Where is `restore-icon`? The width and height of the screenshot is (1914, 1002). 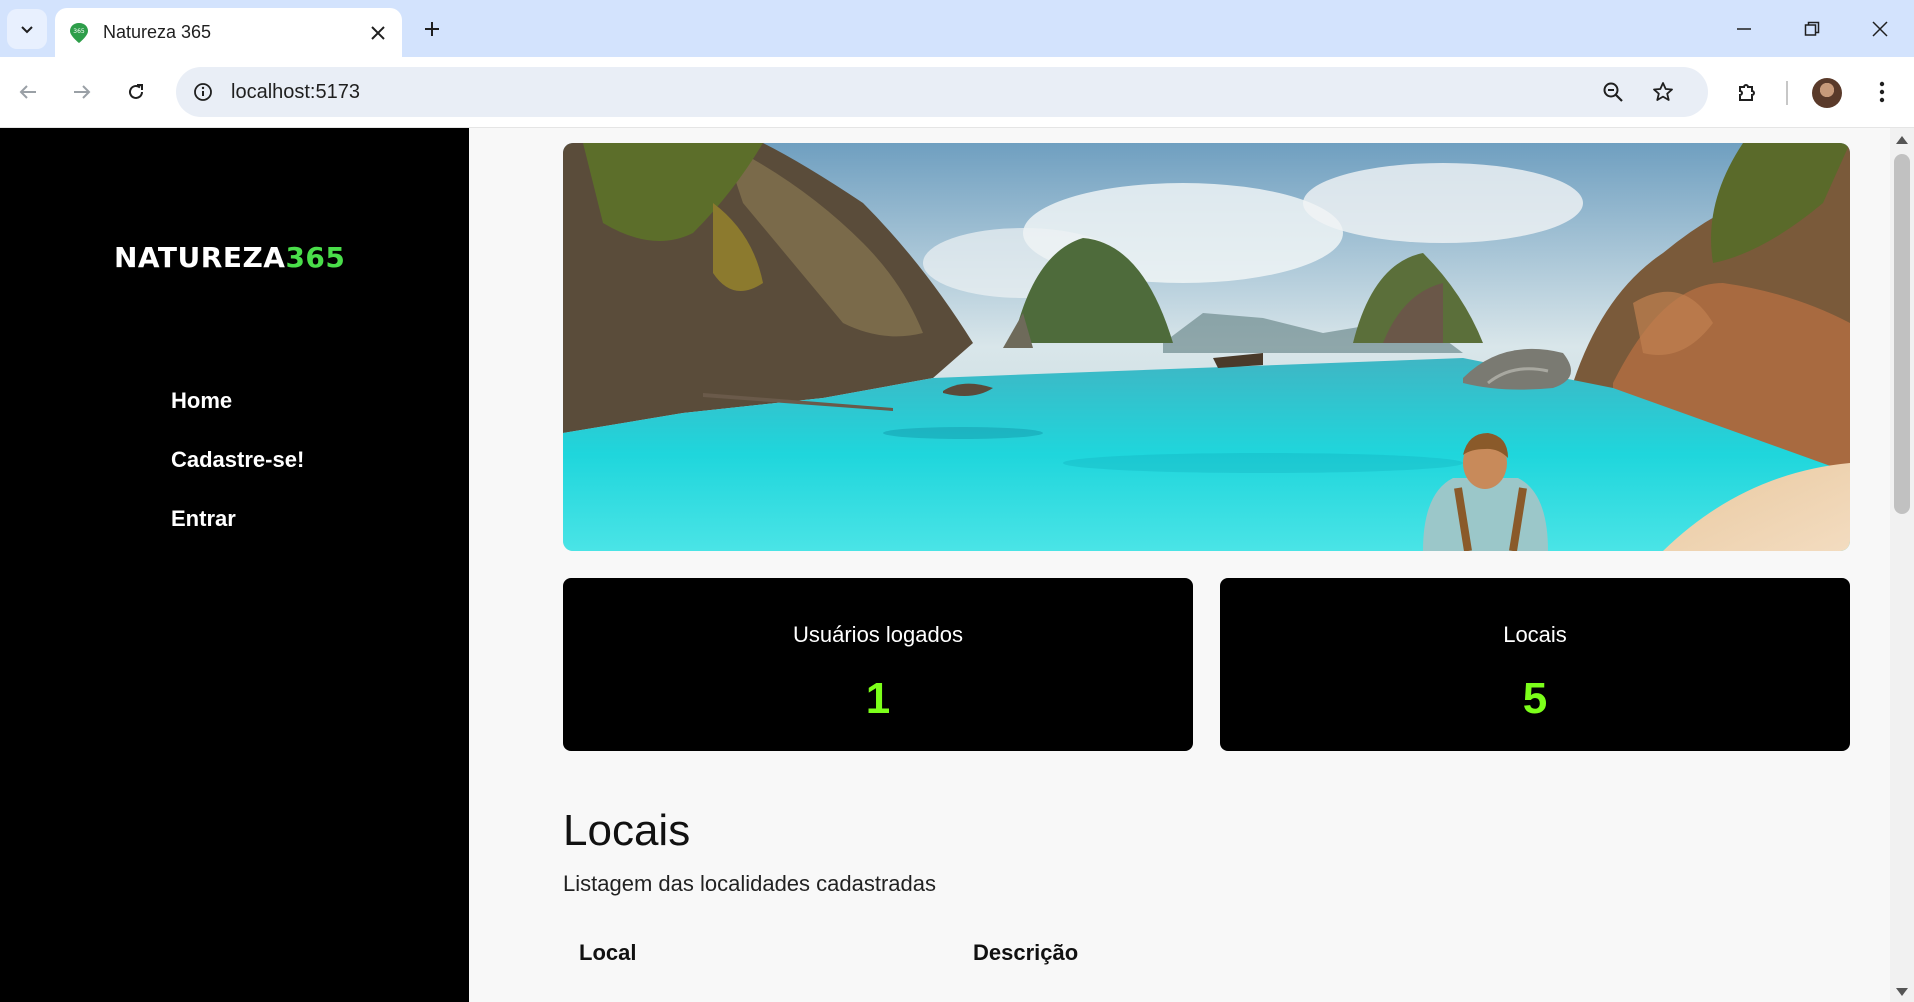 restore-icon is located at coordinates (1812, 28).